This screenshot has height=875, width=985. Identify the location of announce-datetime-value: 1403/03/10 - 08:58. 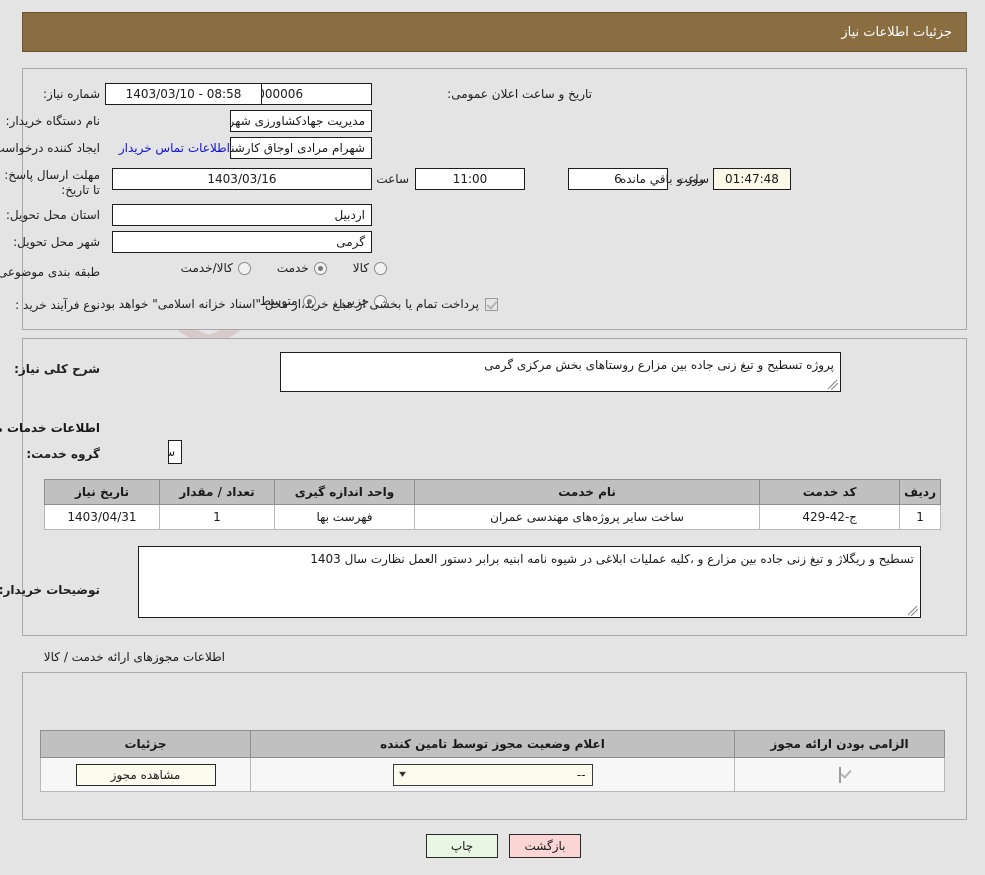
(183, 94).